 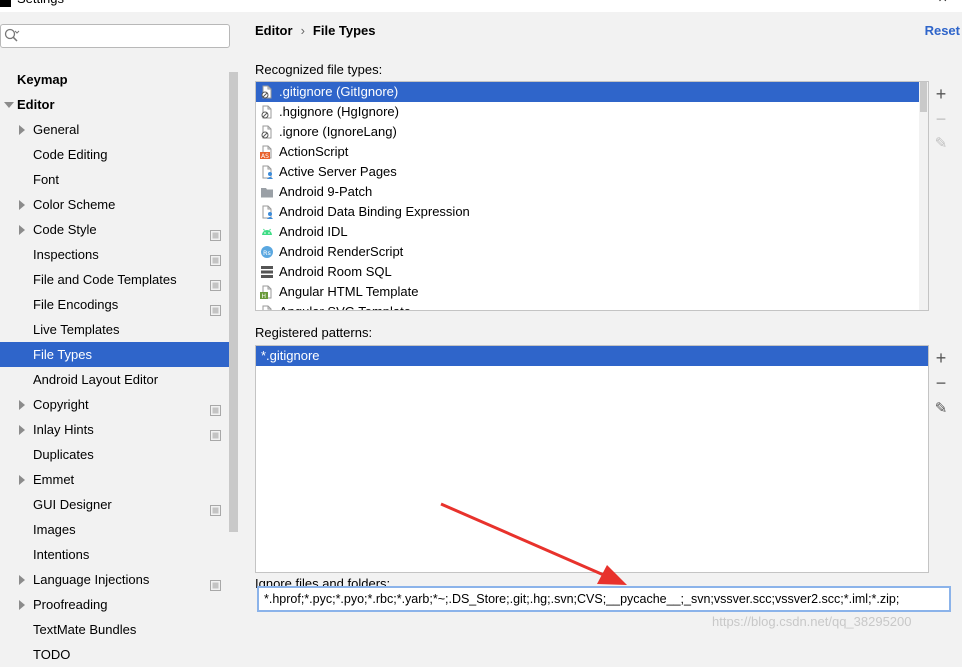 What do you see at coordinates (105, 279) in the screenshot?
I see `sidebar-item-label: File and Code Templates` at bounding box center [105, 279].